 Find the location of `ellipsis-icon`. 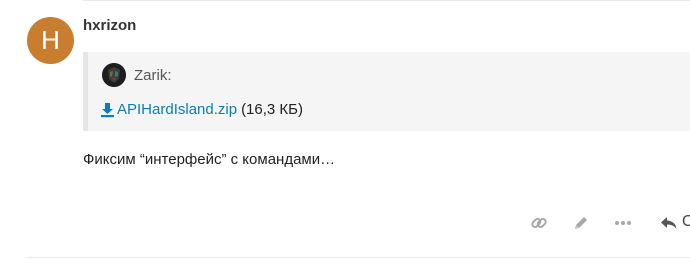

ellipsis-icon is located at coordinates (623, 223).